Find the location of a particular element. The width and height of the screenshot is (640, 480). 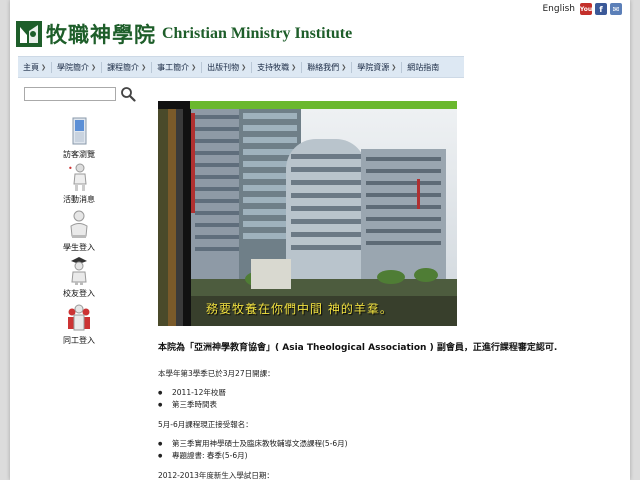

sidebar-item-staff-login: 同工登入 is located at coordinates (79, 324).